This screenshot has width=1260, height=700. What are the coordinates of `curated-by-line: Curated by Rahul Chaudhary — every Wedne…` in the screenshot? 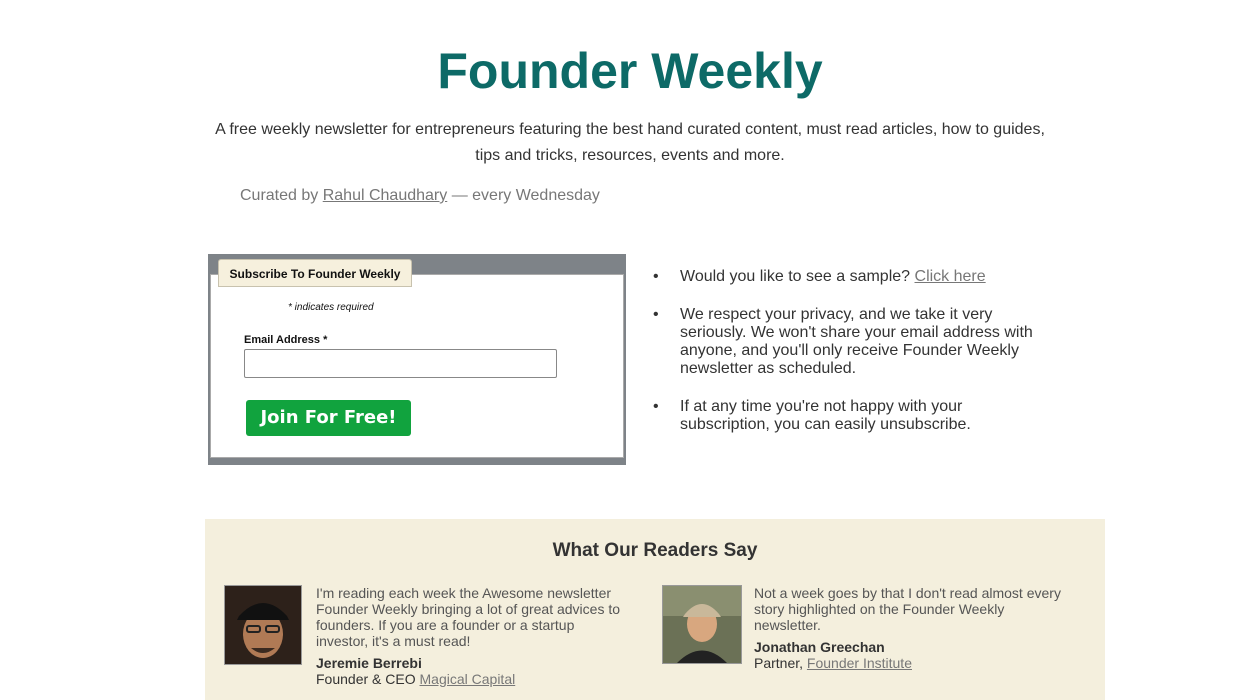 It's located at (420, 196).